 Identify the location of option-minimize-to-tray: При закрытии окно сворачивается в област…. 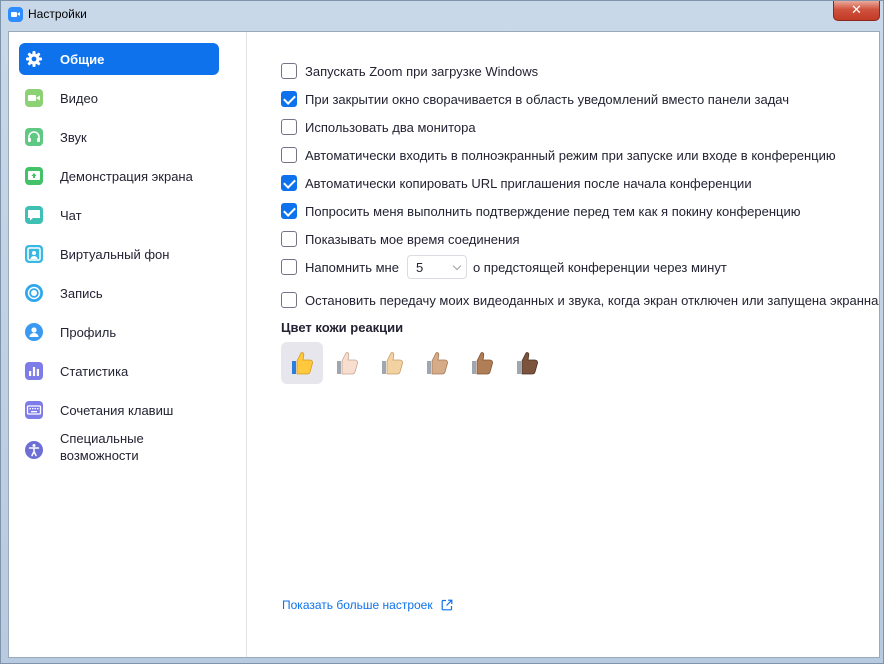
(535, 99).